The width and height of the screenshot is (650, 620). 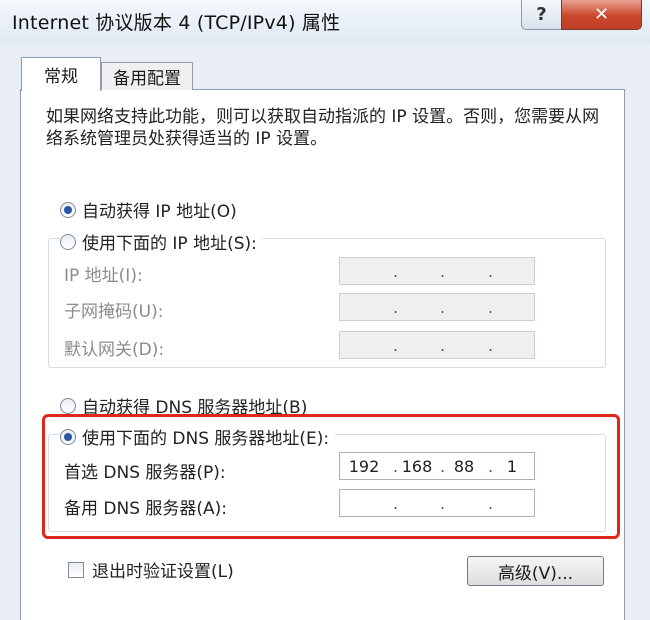 What do you see at coordinates (176, 23) in the screenshot?
I see `window-title: Internet 协议版本 4 (TCP/IPv4) 属性` at bounding box center [176, 23].